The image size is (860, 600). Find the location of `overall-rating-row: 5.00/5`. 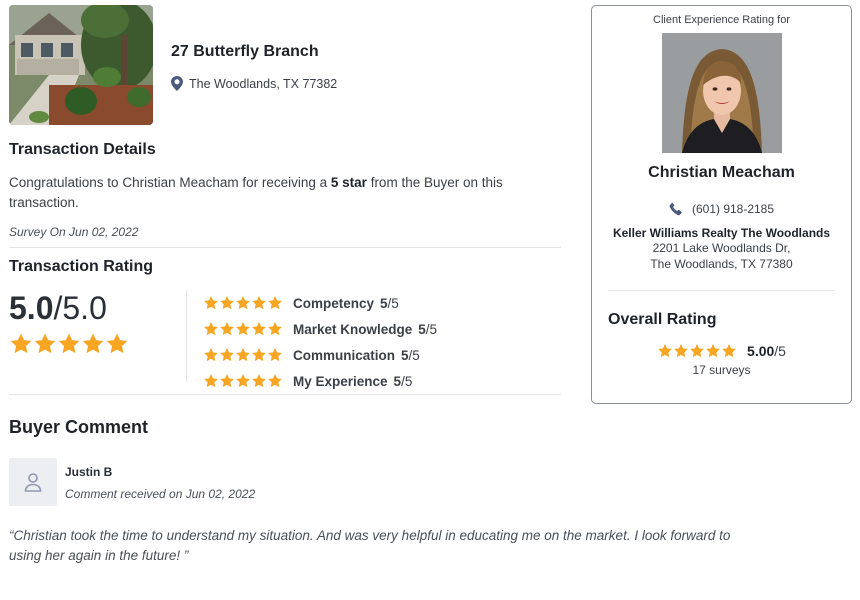

overall-rating-row: 5.00/5 is located at coordinates (721, 351).